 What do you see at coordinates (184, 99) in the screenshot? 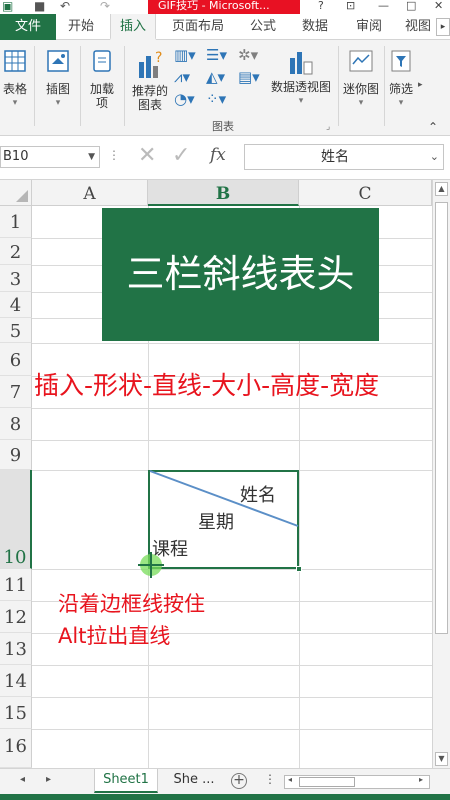
I see `pie-chart-icon: ◔▾` at bounding box center [184, 99].